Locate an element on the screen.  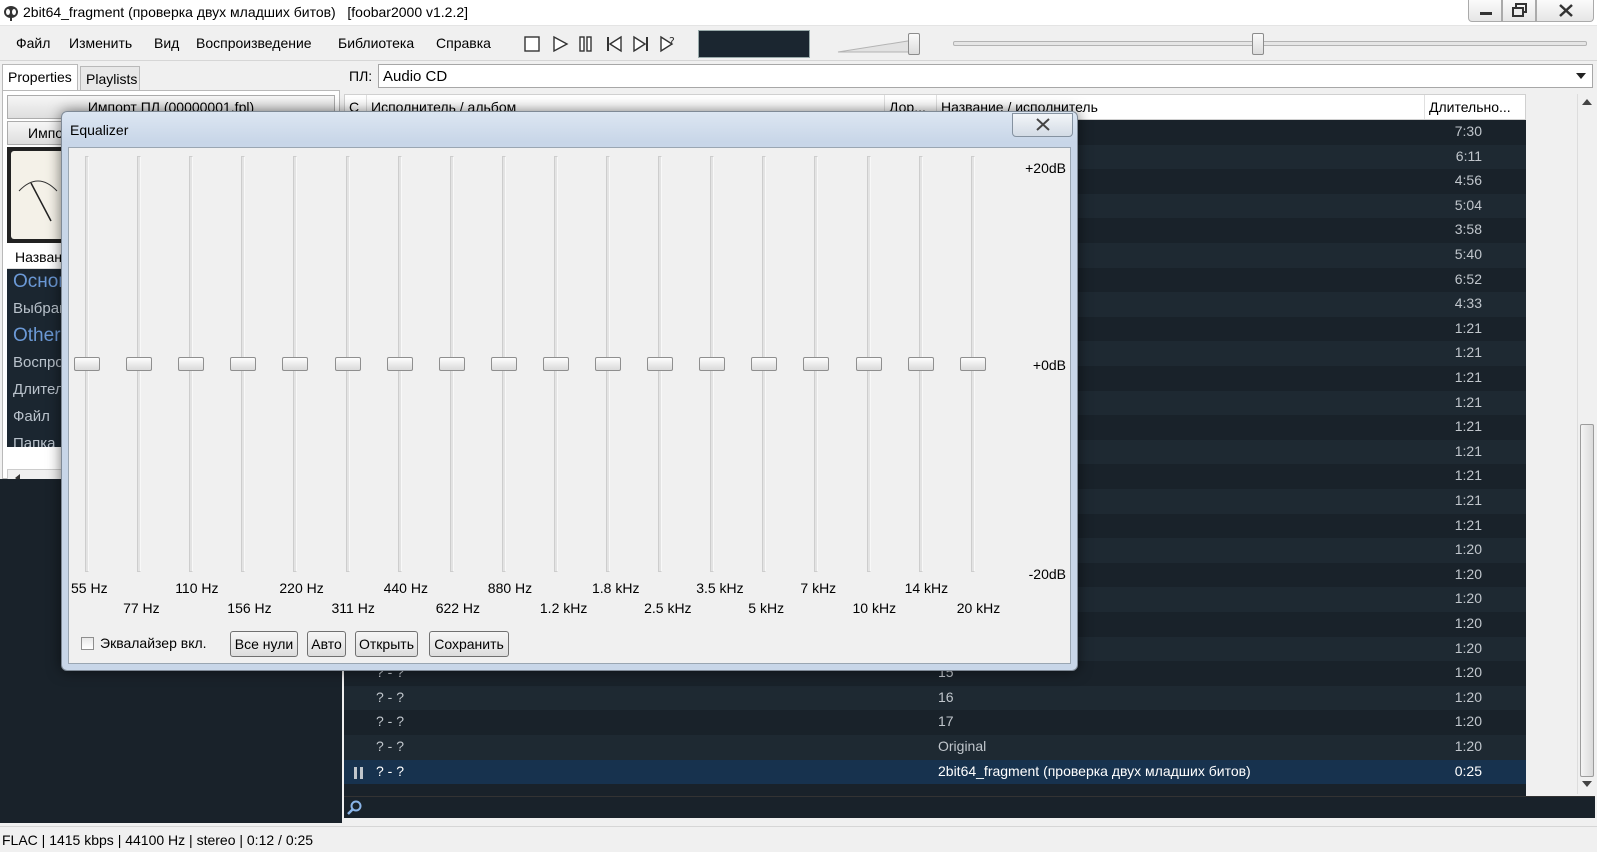
checkbox-box is located at coordinates (87, 643).